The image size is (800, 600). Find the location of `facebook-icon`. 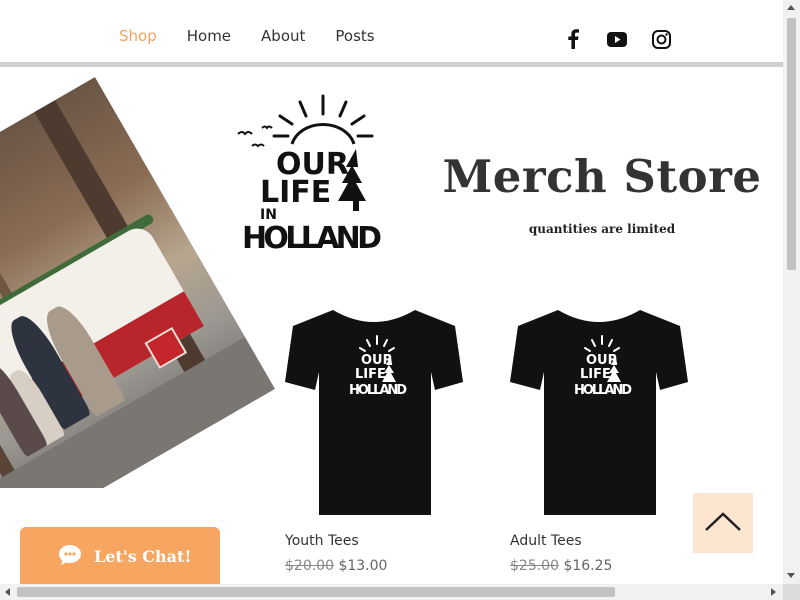

facebook-icon is located at coordinates (573, 39).